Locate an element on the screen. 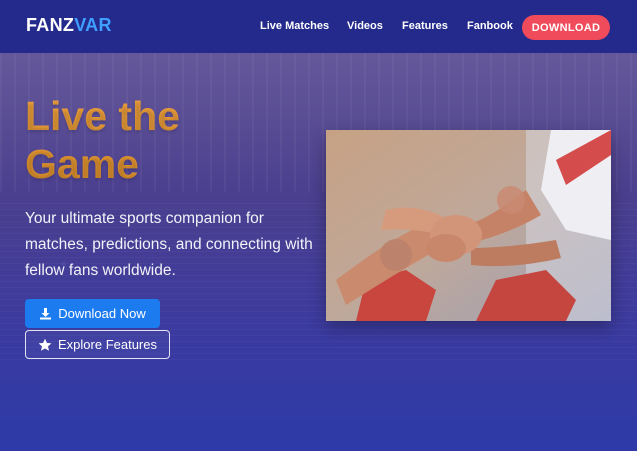 Image resolution: width=637 pixels, height=451 pixels. nav-item-features: Features is located at coordinates (425, 26).